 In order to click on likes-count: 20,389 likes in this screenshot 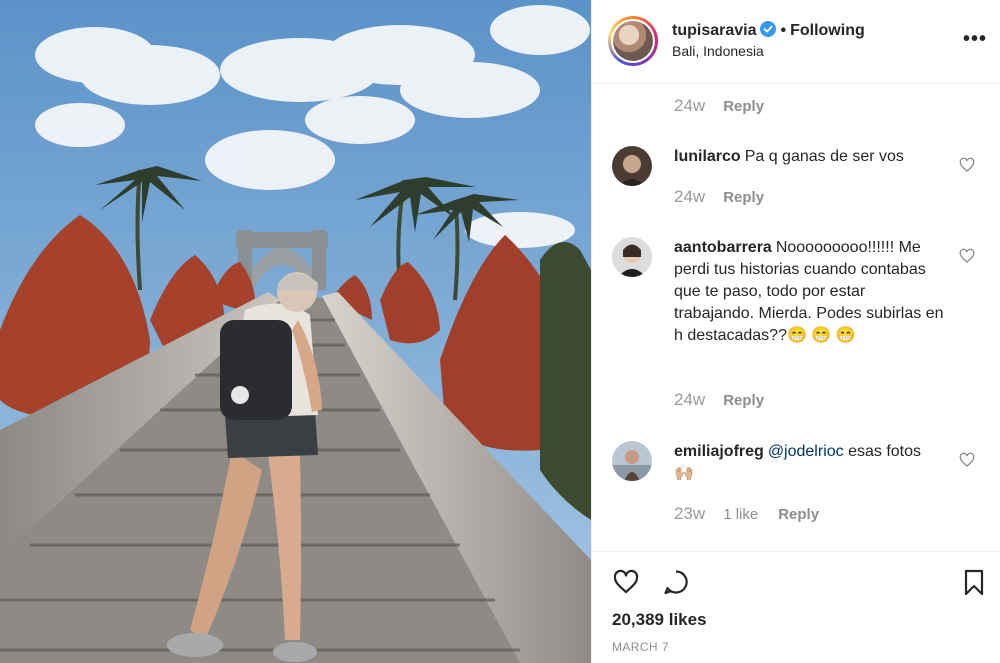, I will do `click(659, 620)`.